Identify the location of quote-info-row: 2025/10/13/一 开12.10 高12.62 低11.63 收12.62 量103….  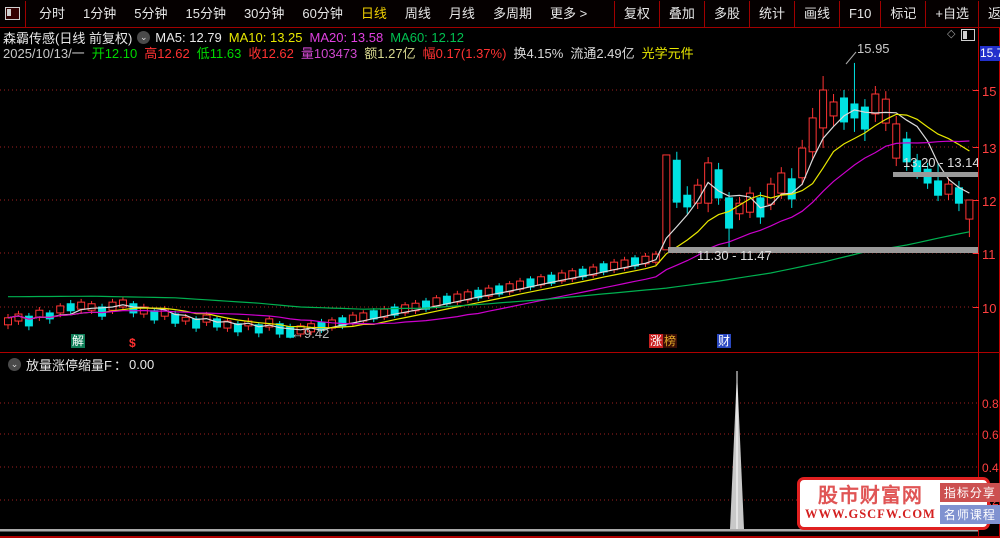
(352, 53).